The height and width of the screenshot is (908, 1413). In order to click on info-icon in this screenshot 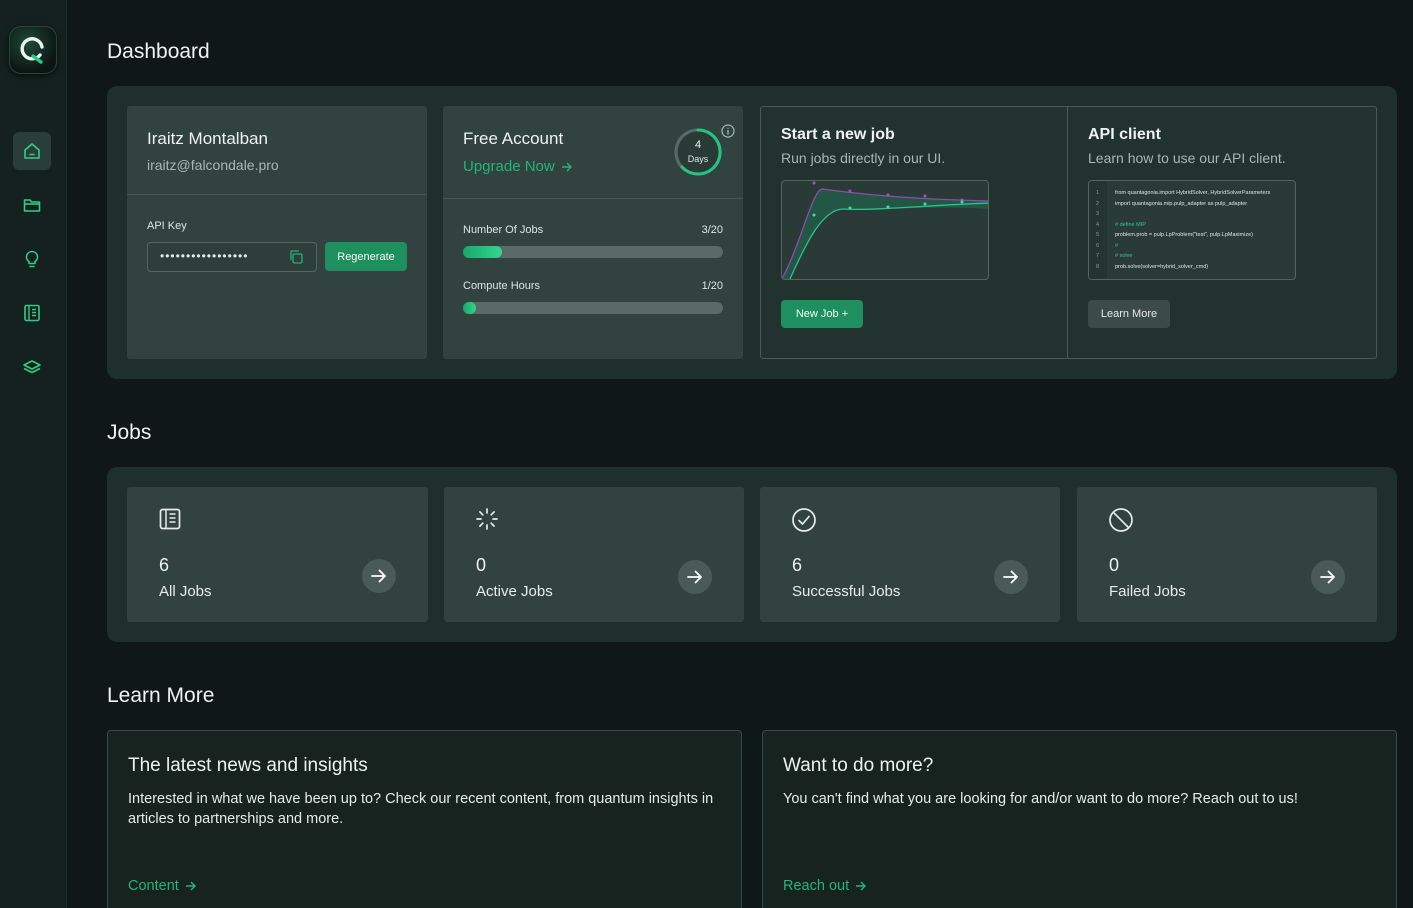, I will do `click(728, 133)`.